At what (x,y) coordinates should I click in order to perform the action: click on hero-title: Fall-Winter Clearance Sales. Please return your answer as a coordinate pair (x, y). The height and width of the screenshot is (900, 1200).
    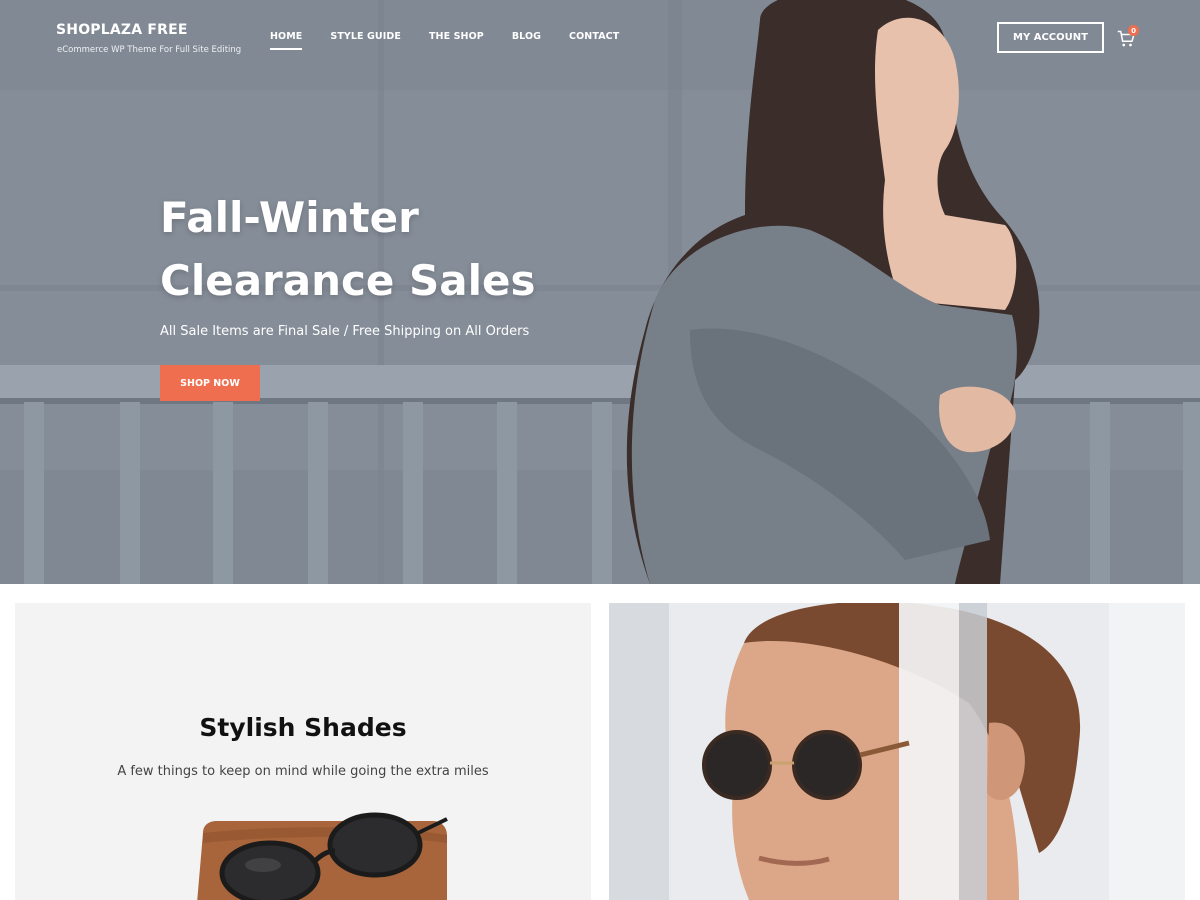
    Looking at the image, I should click on (370, 249).